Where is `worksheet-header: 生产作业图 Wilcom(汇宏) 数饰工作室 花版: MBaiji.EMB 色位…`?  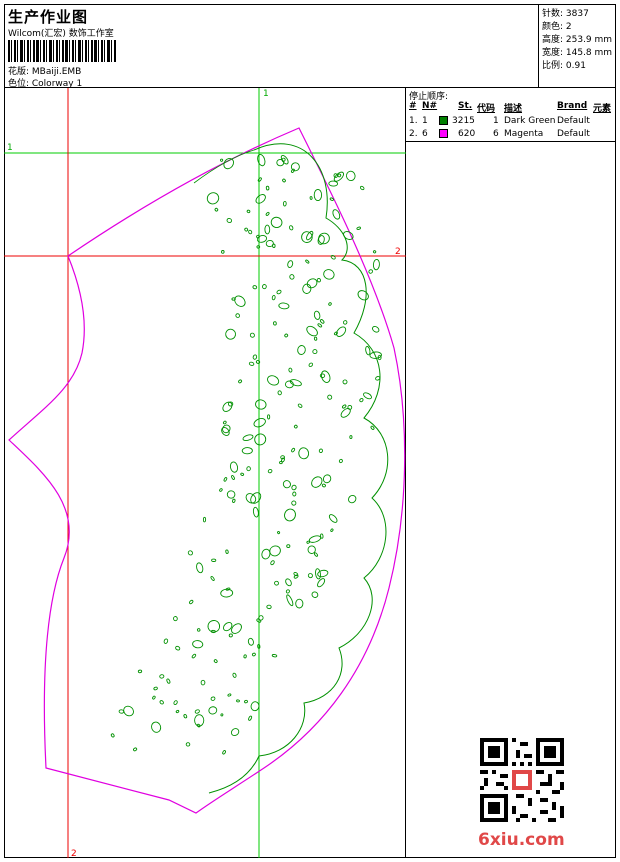
worksheet-header: 生产作业图 Wilcom(汇宏) 数饰工作室 花版: MBaiji.EMB 色位… is located at coordinates (271, 46).